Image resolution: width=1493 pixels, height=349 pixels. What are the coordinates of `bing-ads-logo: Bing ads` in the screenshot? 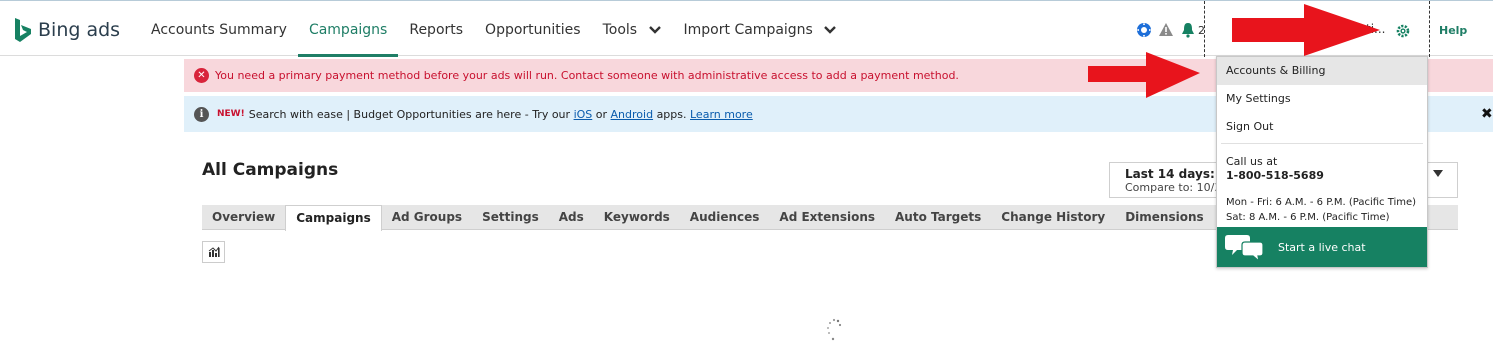 It's located at (66, 30).